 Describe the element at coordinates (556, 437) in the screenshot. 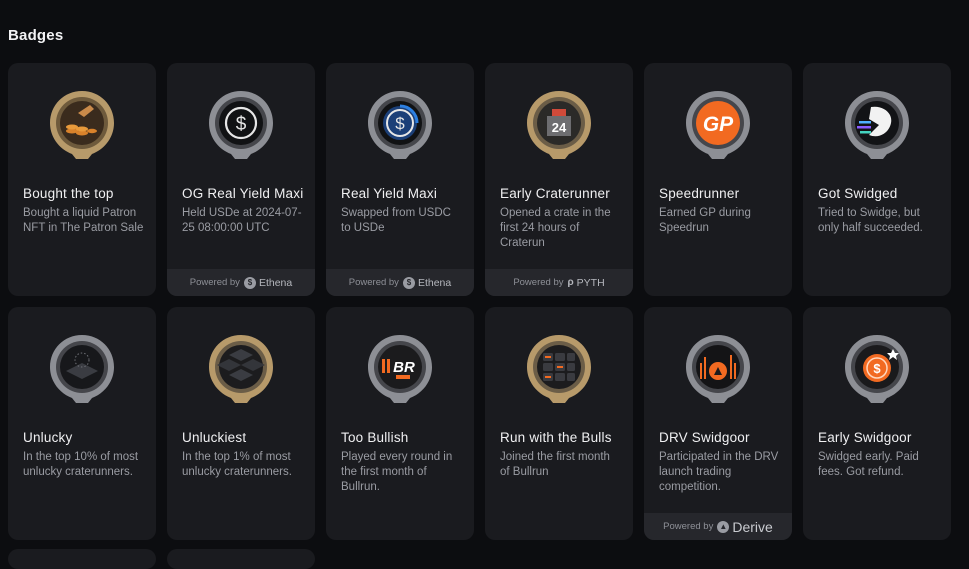

I see `badge-title: Run with the Bulls` at that location.